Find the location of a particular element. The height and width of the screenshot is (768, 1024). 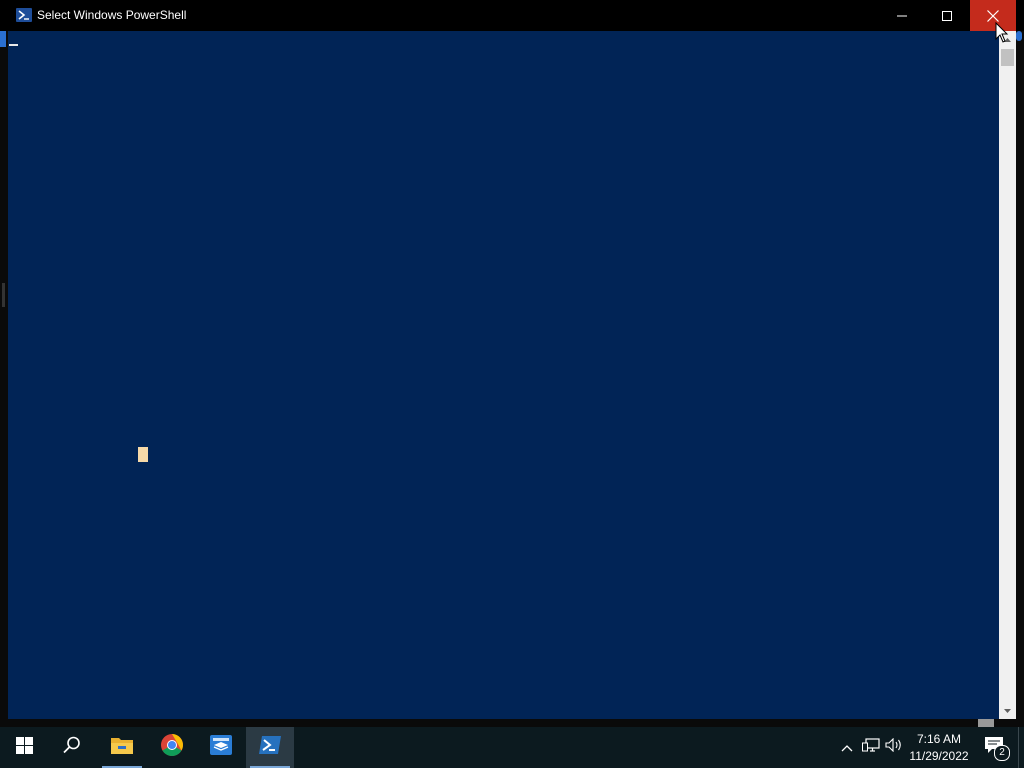

windows-logo-icon is located at coordinates (24, 747).